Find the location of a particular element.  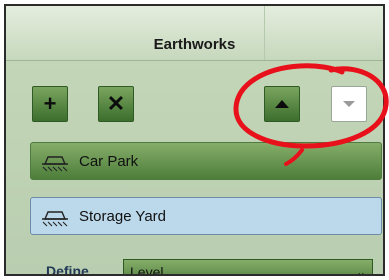

delete-icon: ✕ is located at coordinates (116, 103).